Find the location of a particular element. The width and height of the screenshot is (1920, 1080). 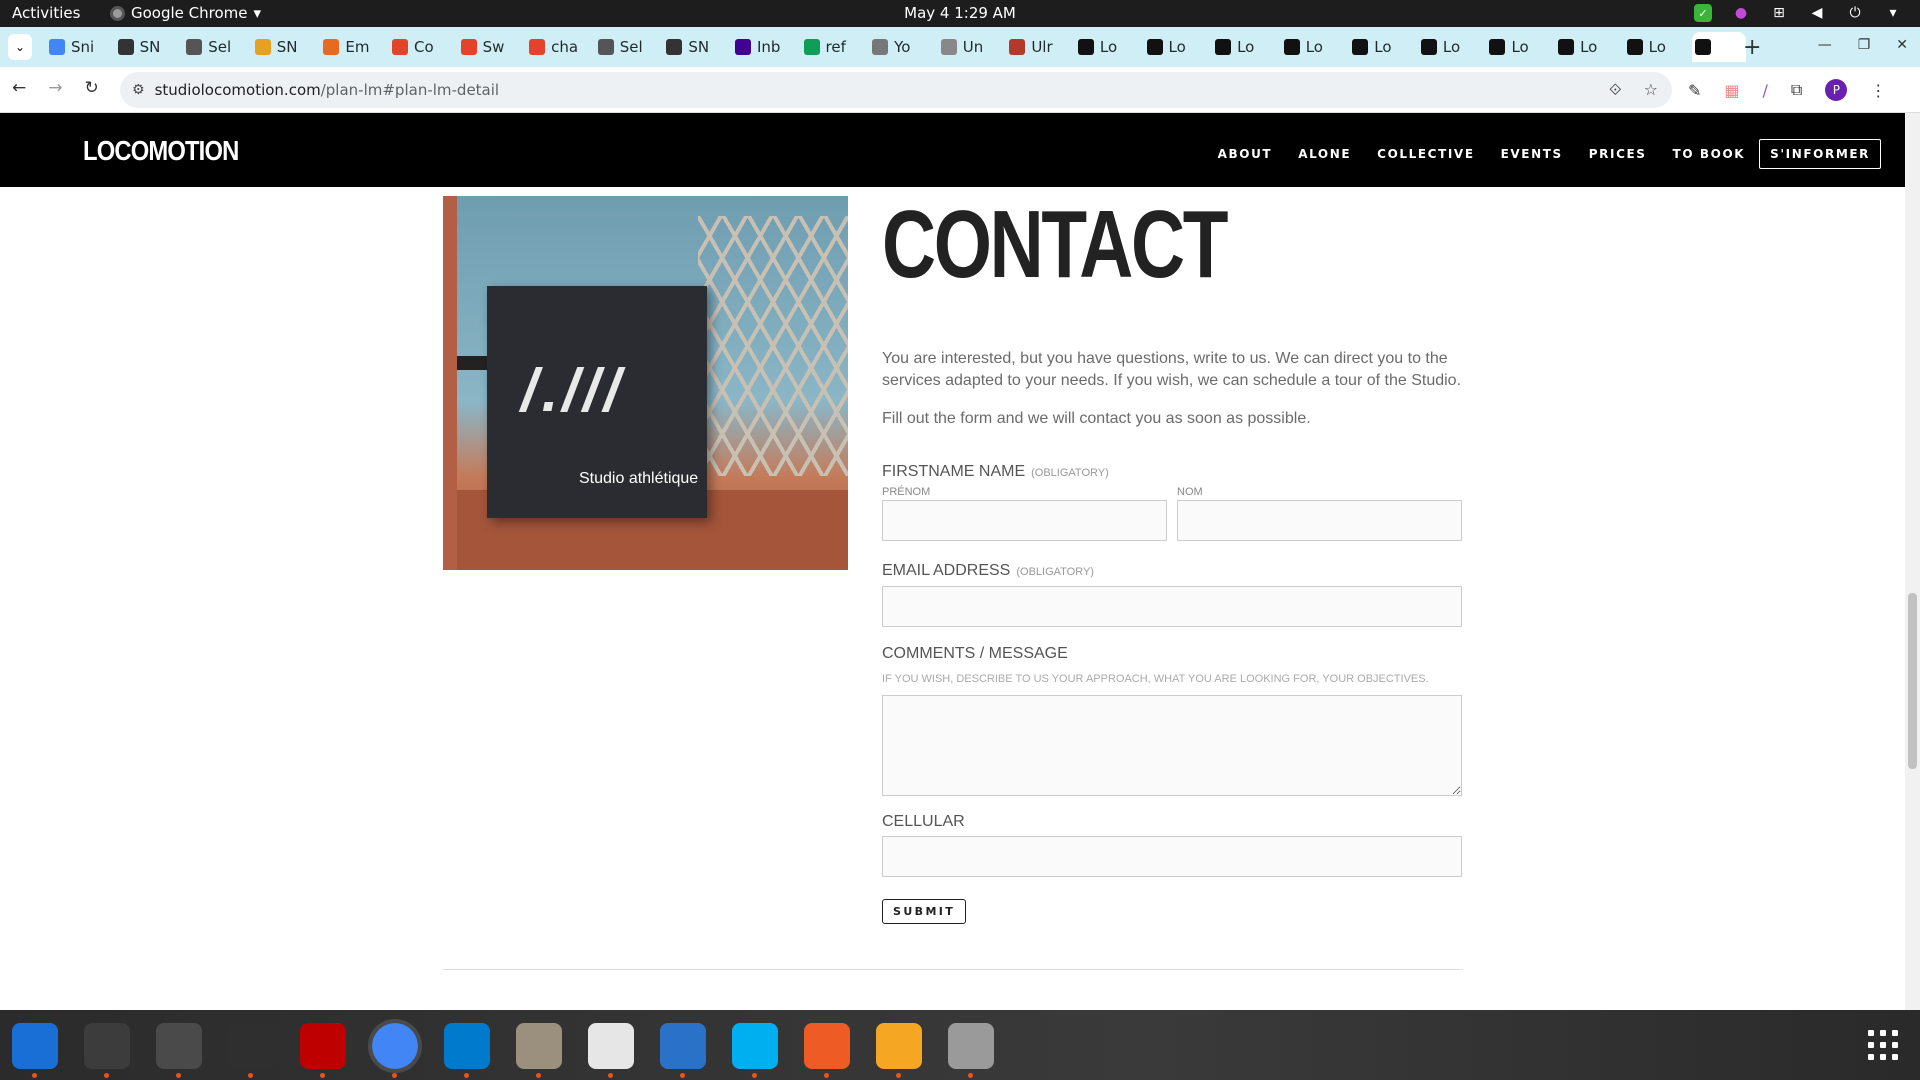

message-textarea is located at coordinates (1172, 745).